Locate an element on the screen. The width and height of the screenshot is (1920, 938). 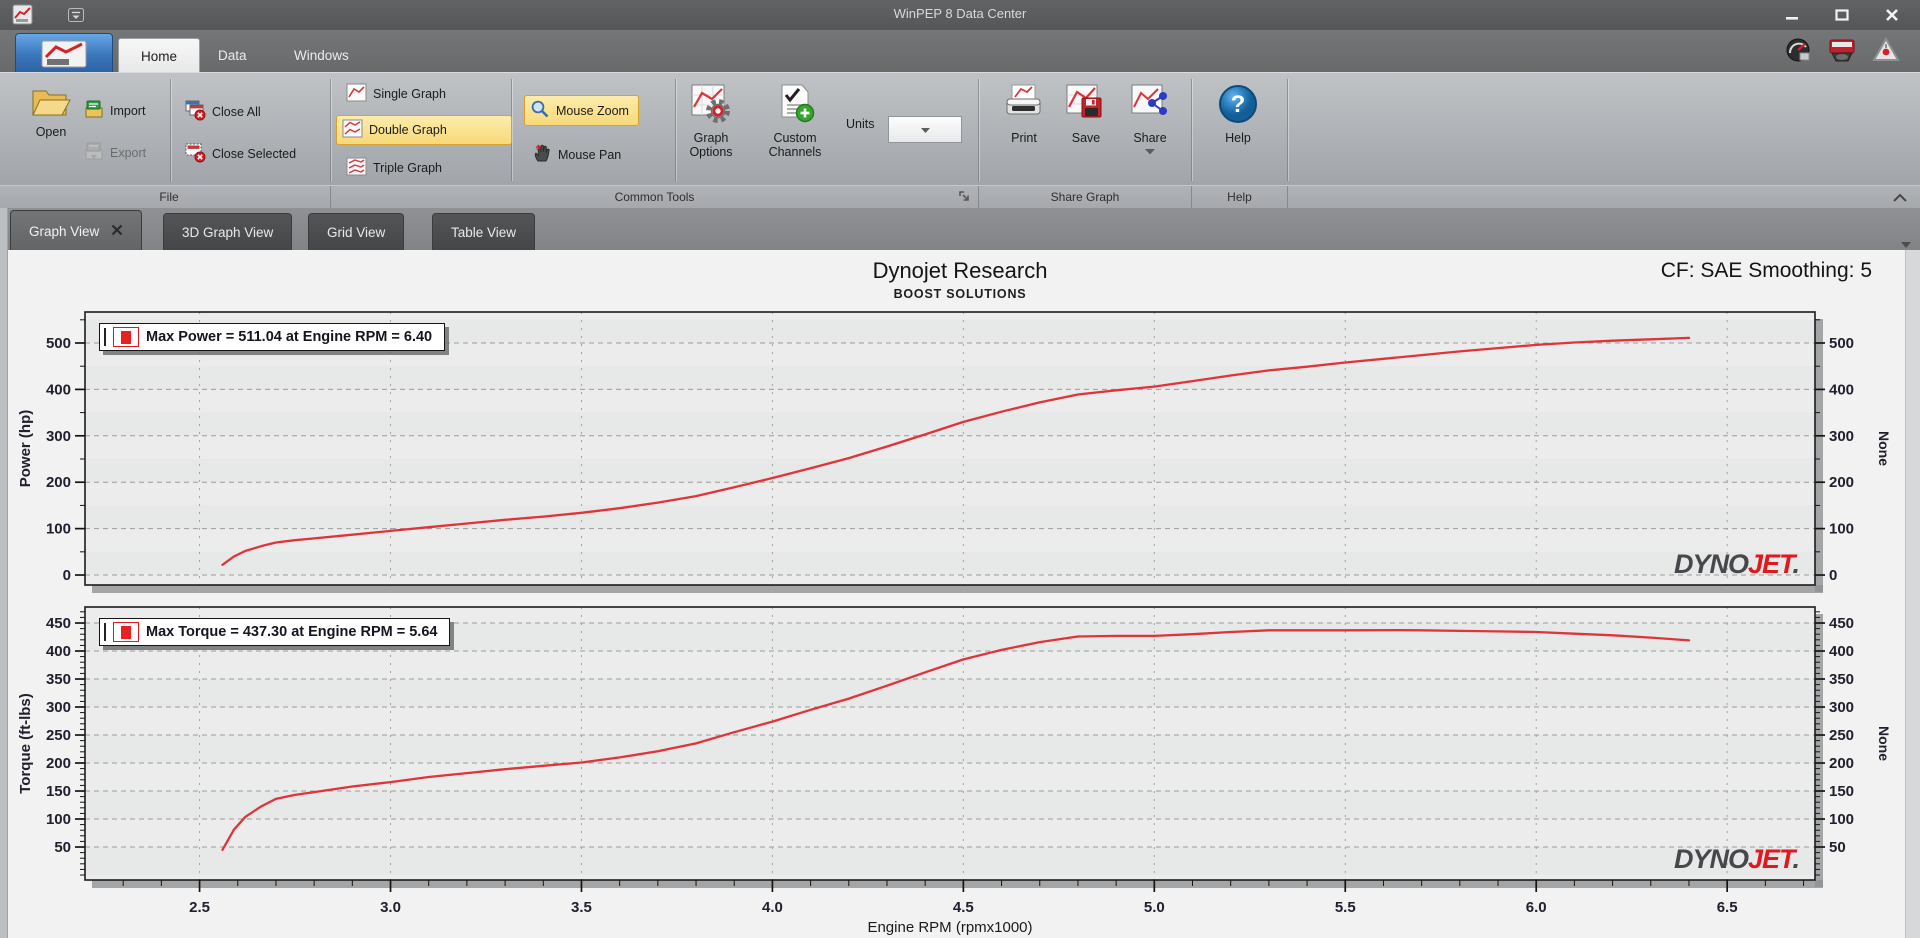
collapse-ribbon-icon is located at coordinates (1900, 200).